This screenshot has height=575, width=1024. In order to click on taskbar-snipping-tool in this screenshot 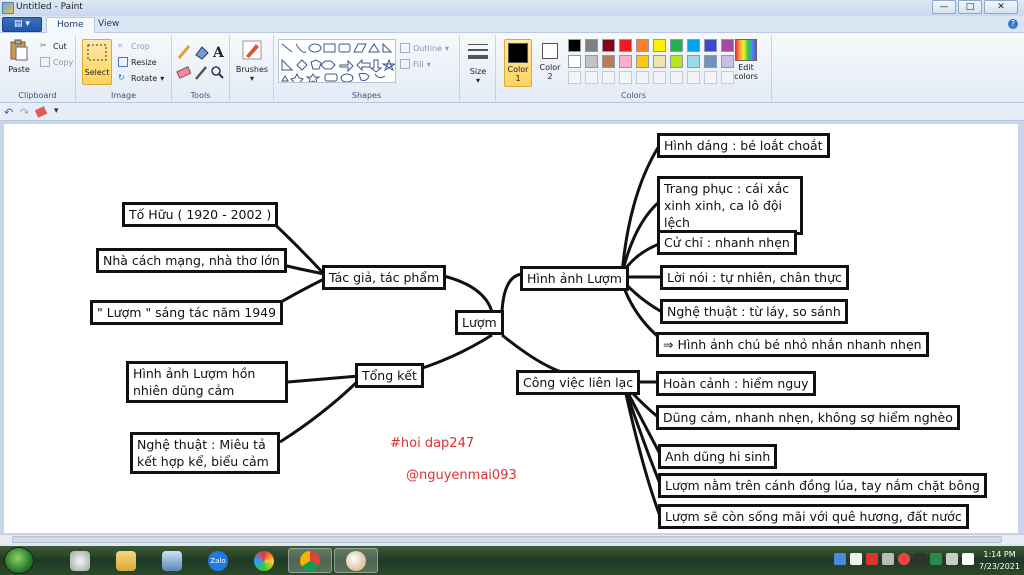, I will do `click(80, 560)`.